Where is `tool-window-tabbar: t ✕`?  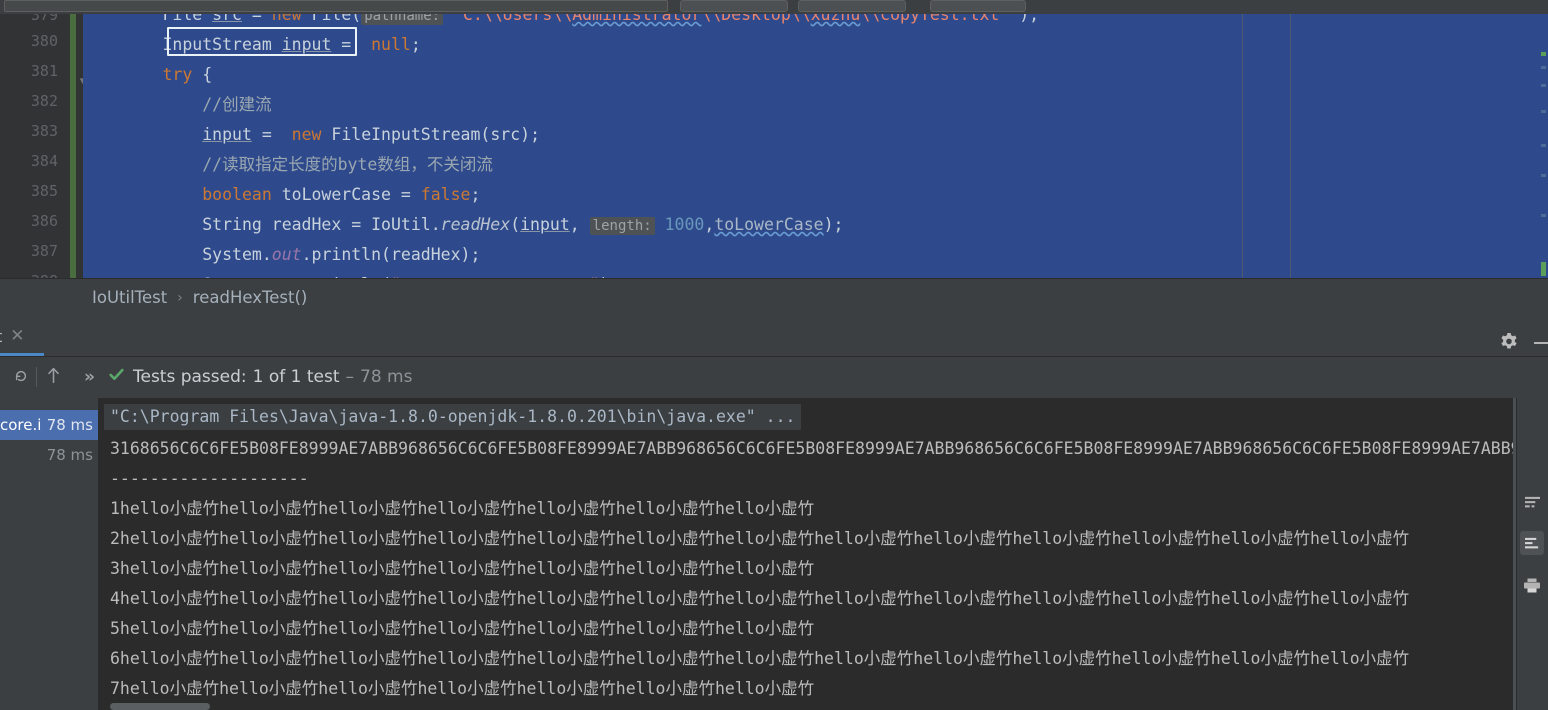
tool-window-tabbar: t ✕ is located at coordinates (774, 336).